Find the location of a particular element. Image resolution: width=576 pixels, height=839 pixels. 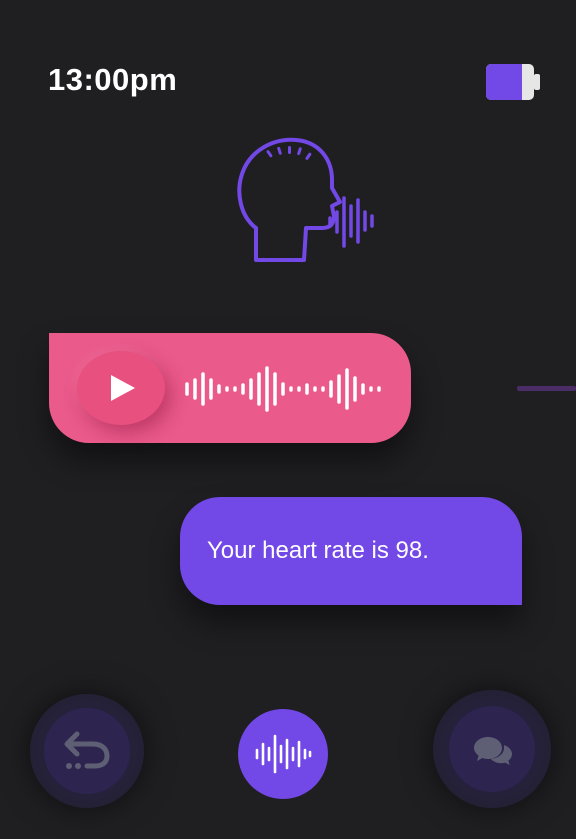

play-icon is located at coordinates (123, 388).